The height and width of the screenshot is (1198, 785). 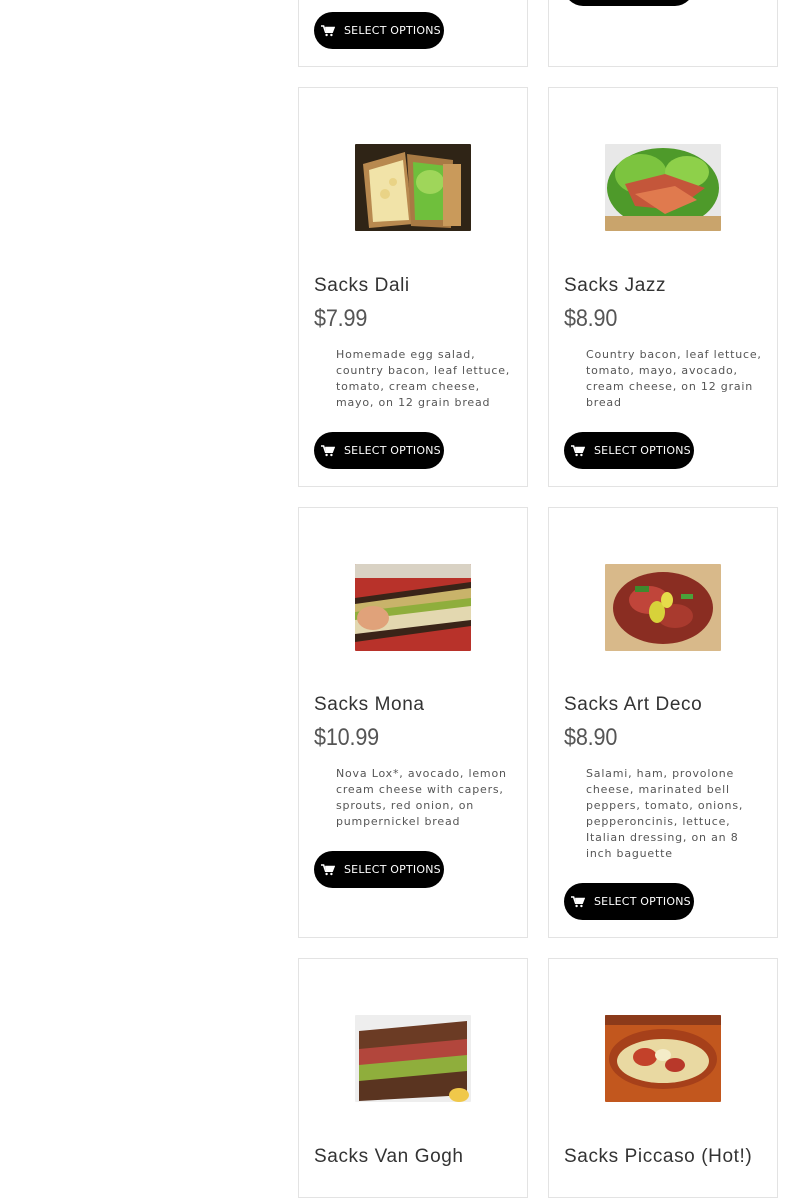 What do you see at coordinates (633, 705) in the screenshot?
I see `product-name: Sacks Art Deco` at bounding box center [633, 705].